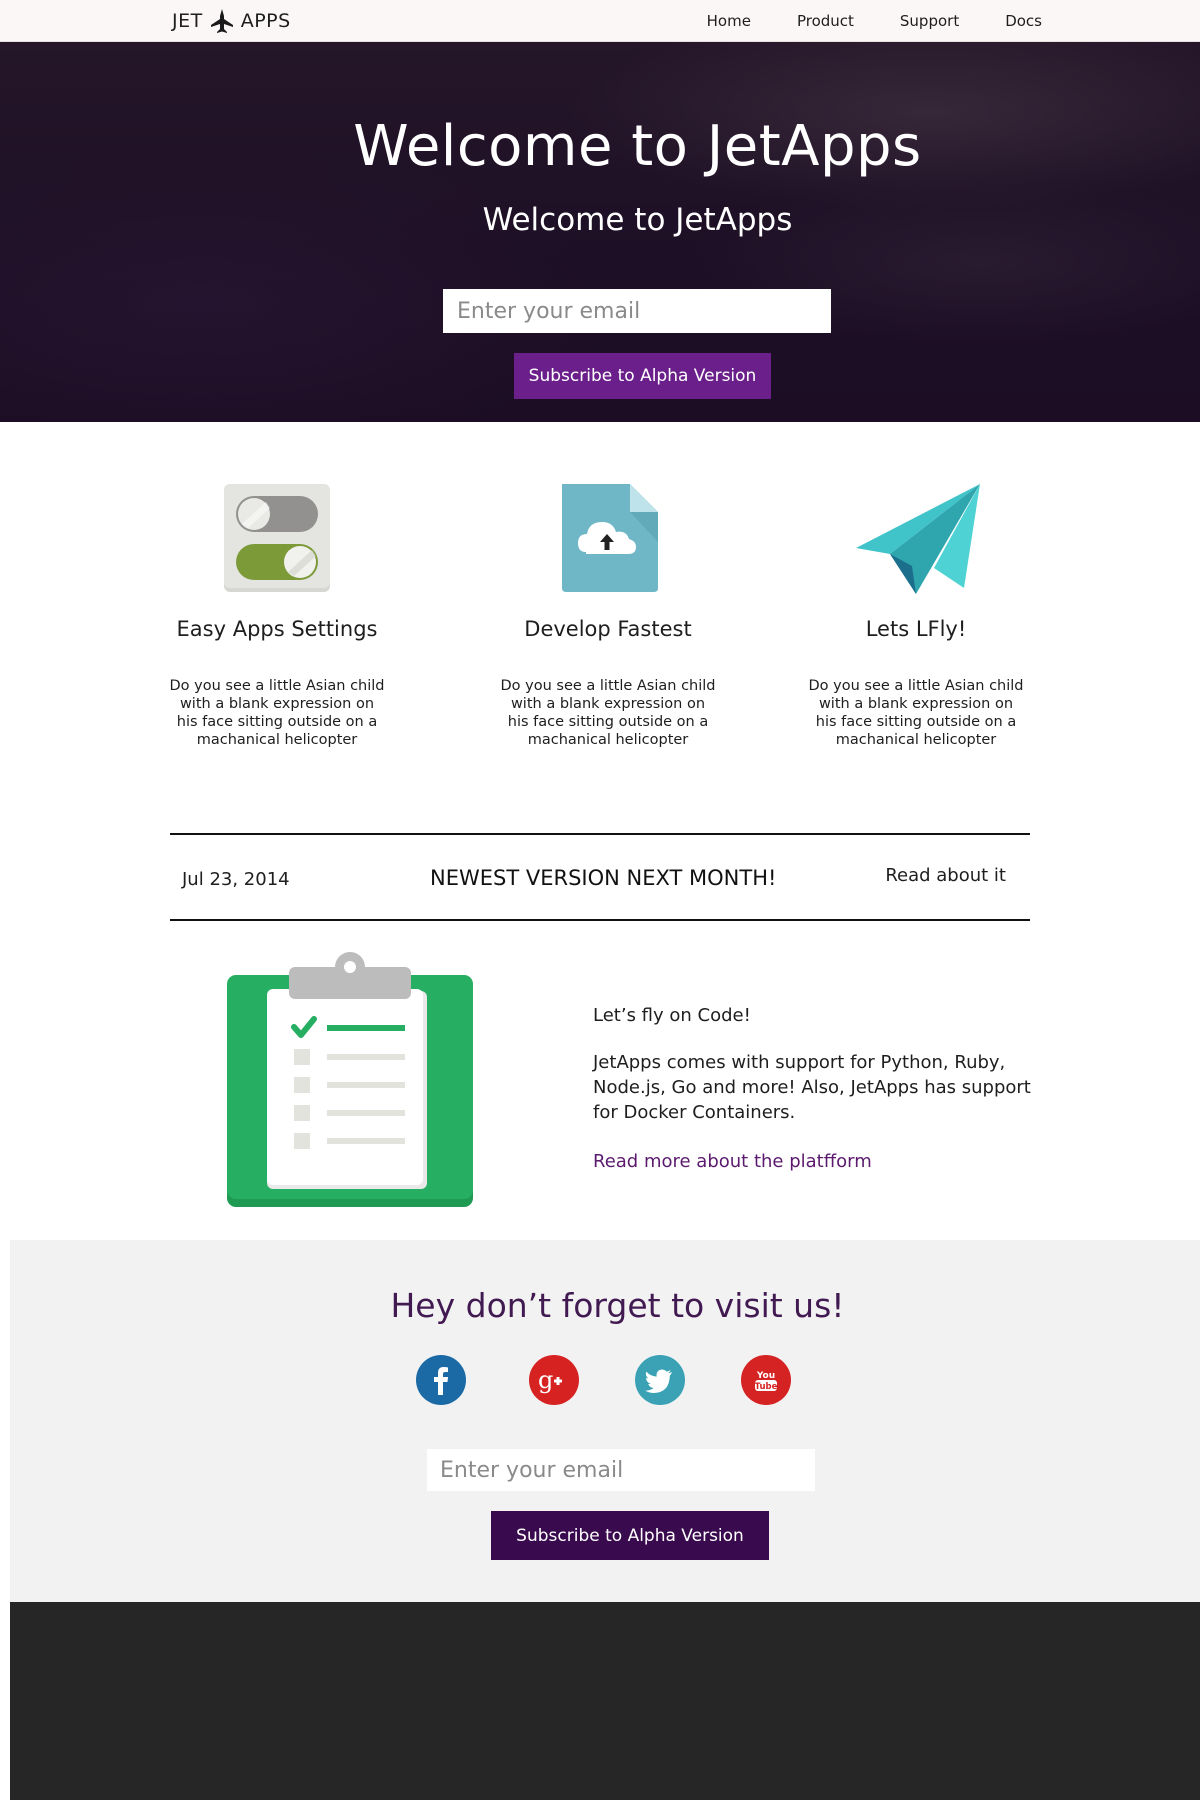 The image size is (1200, 1800). What do you see at coordinates (765, 1376) in the screenshot?
I see `svg-text: You` at bounding box center [765, 1376].